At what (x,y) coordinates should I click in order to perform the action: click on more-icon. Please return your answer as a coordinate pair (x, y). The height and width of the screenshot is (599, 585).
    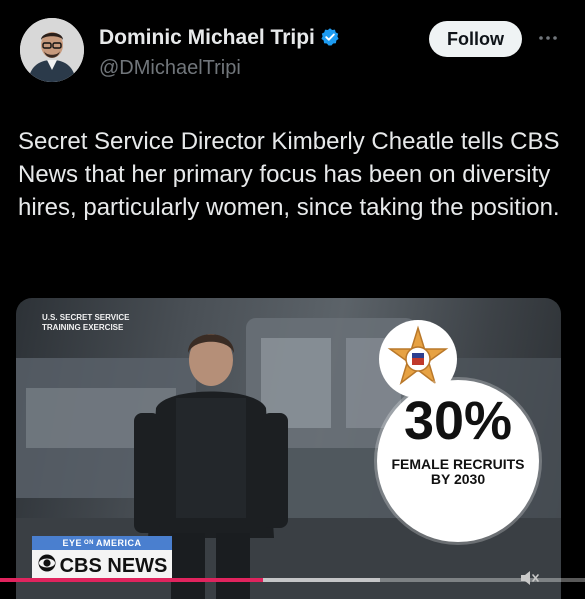
    Looking at the image, I should click on (548, 38).